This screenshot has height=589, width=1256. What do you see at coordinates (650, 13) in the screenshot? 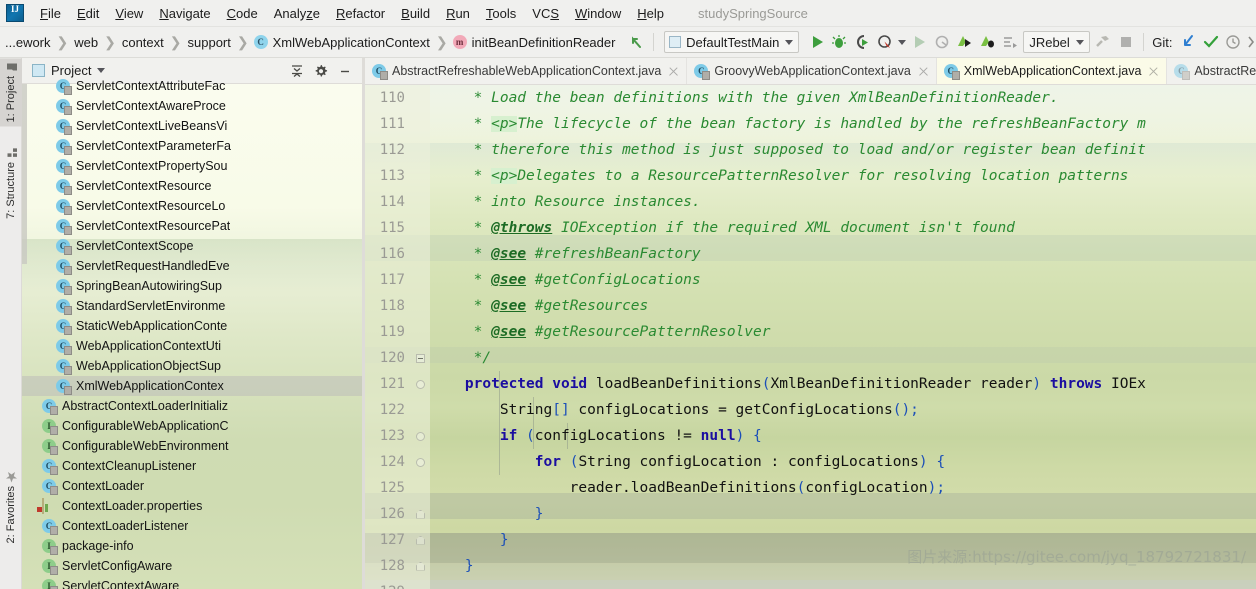
I see `menu-item-help: Help` at bounding box center [650, 13].